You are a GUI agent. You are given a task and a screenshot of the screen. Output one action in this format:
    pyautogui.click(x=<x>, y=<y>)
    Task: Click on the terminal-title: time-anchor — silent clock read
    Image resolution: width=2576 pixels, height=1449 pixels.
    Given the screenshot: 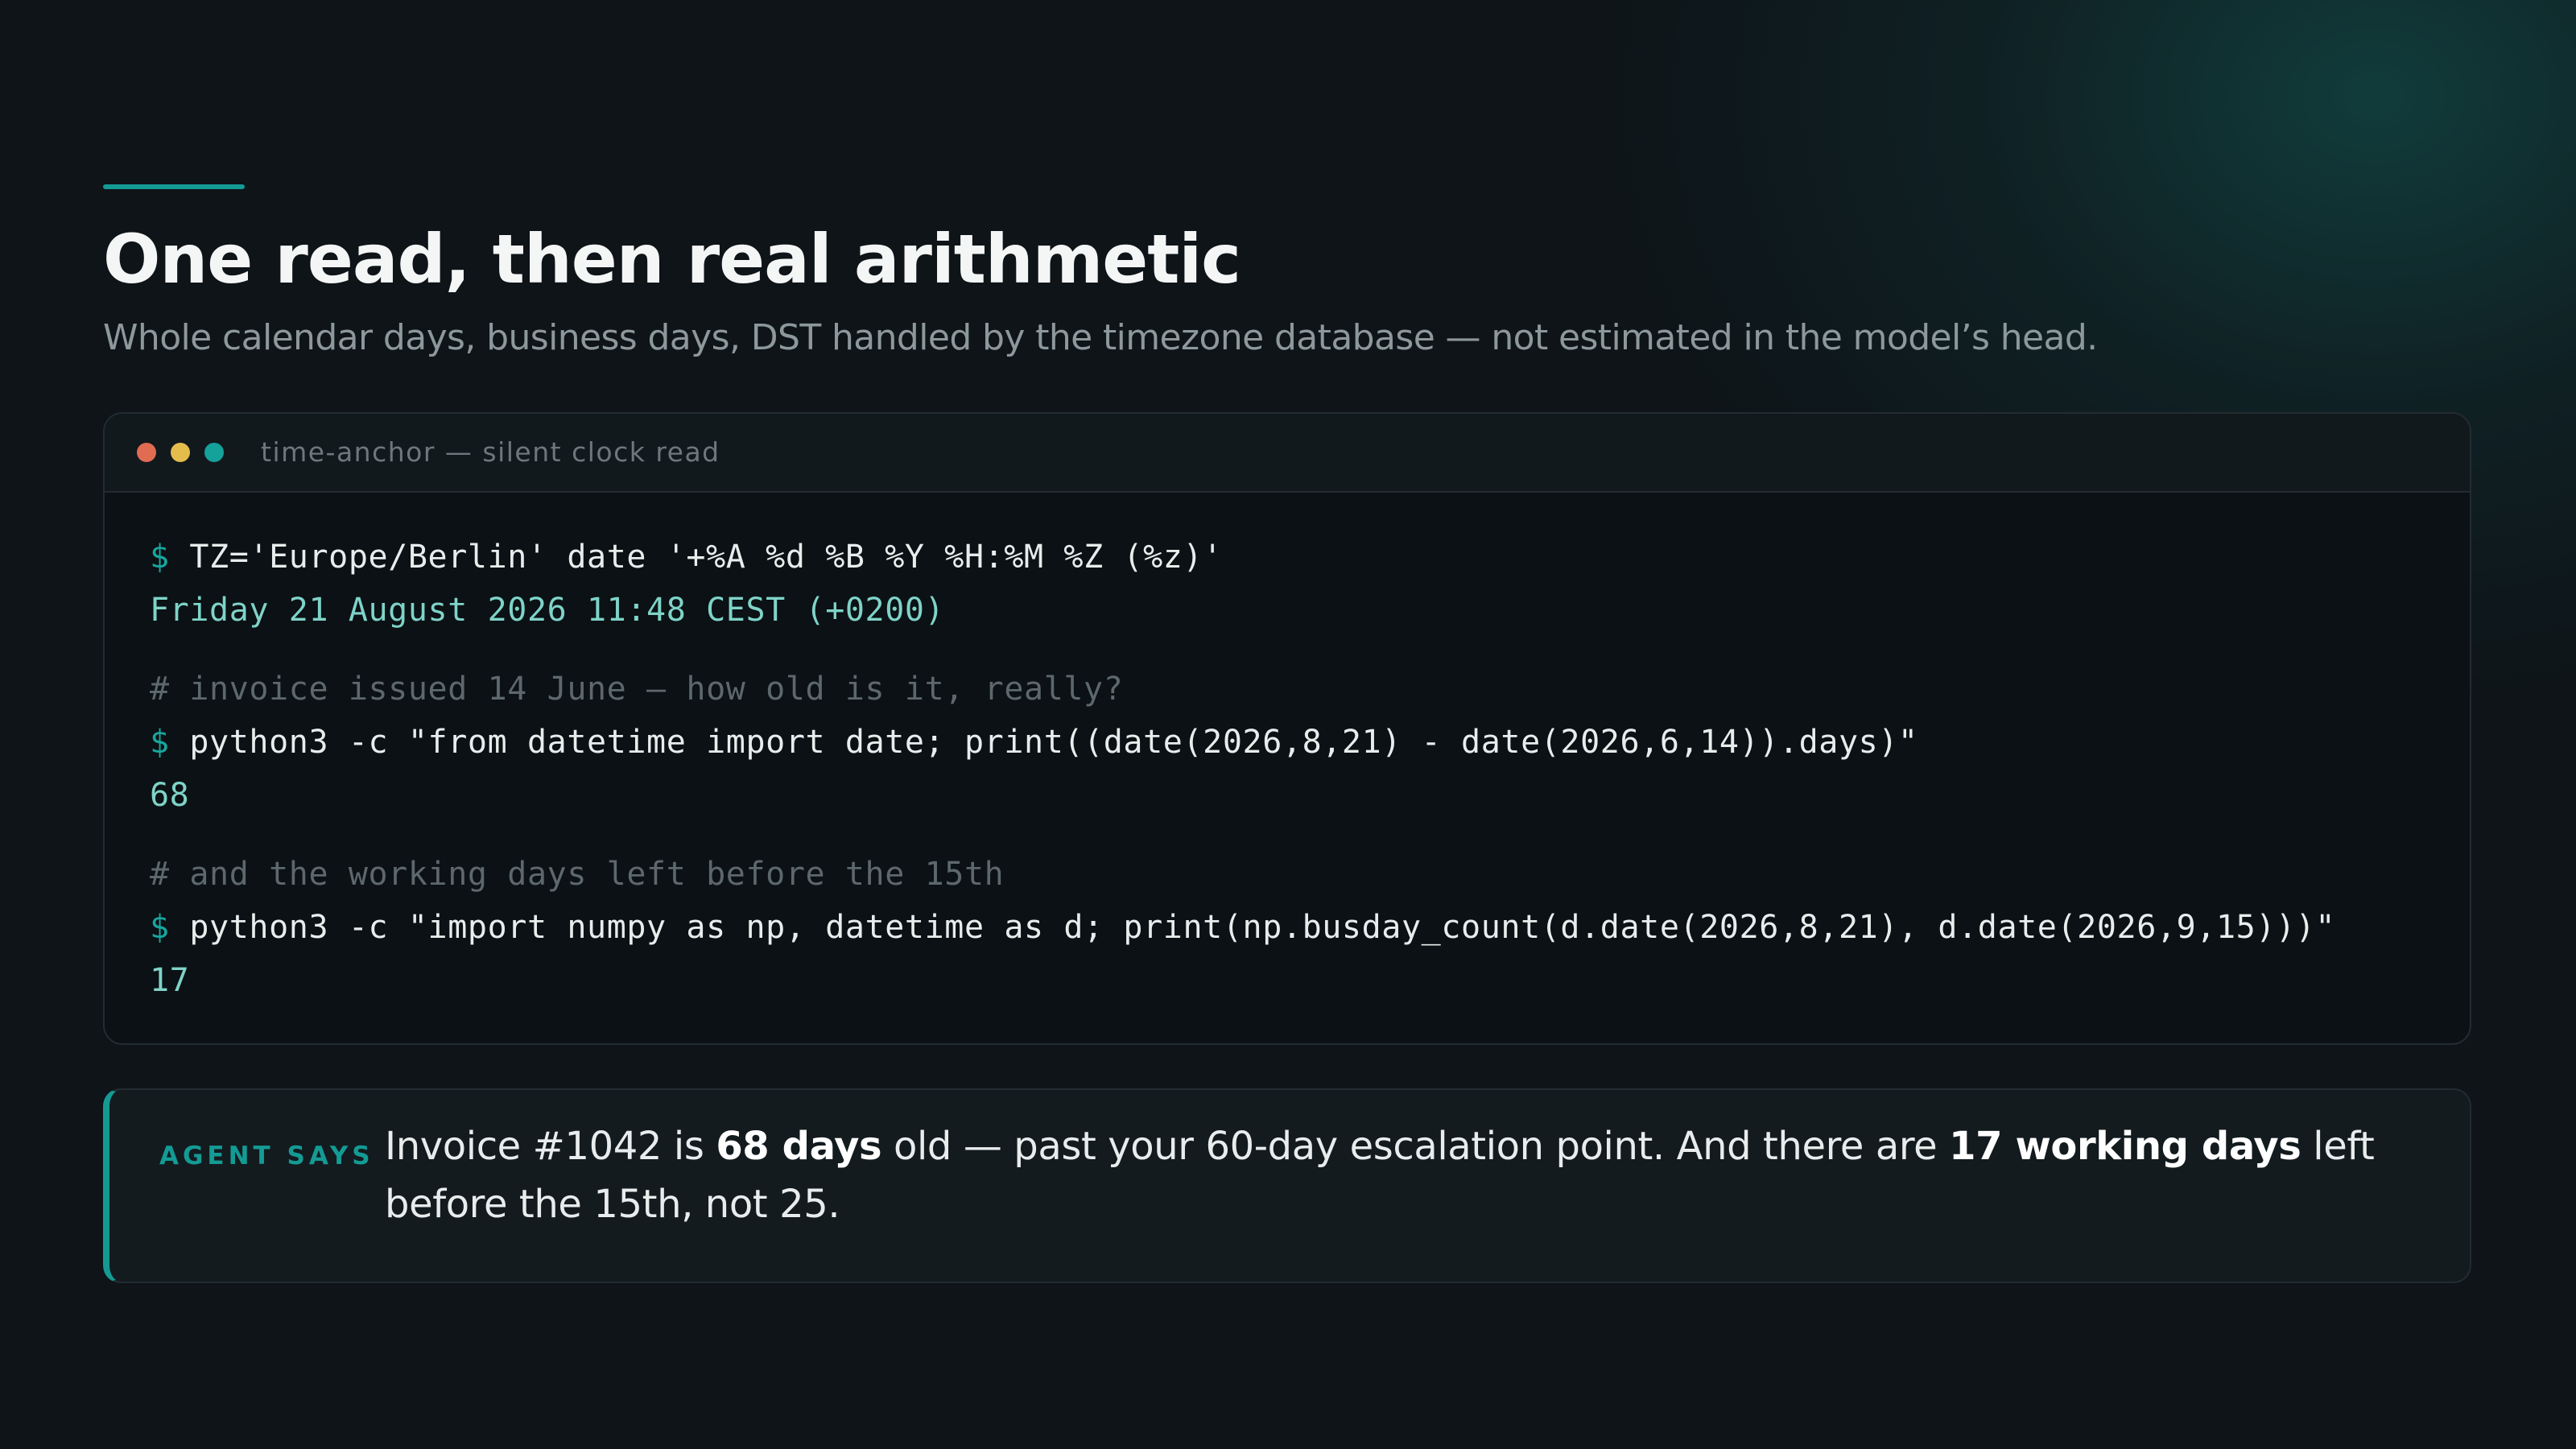 What is the action you would take?
    pyautogui.click(x=490, y=452)
    